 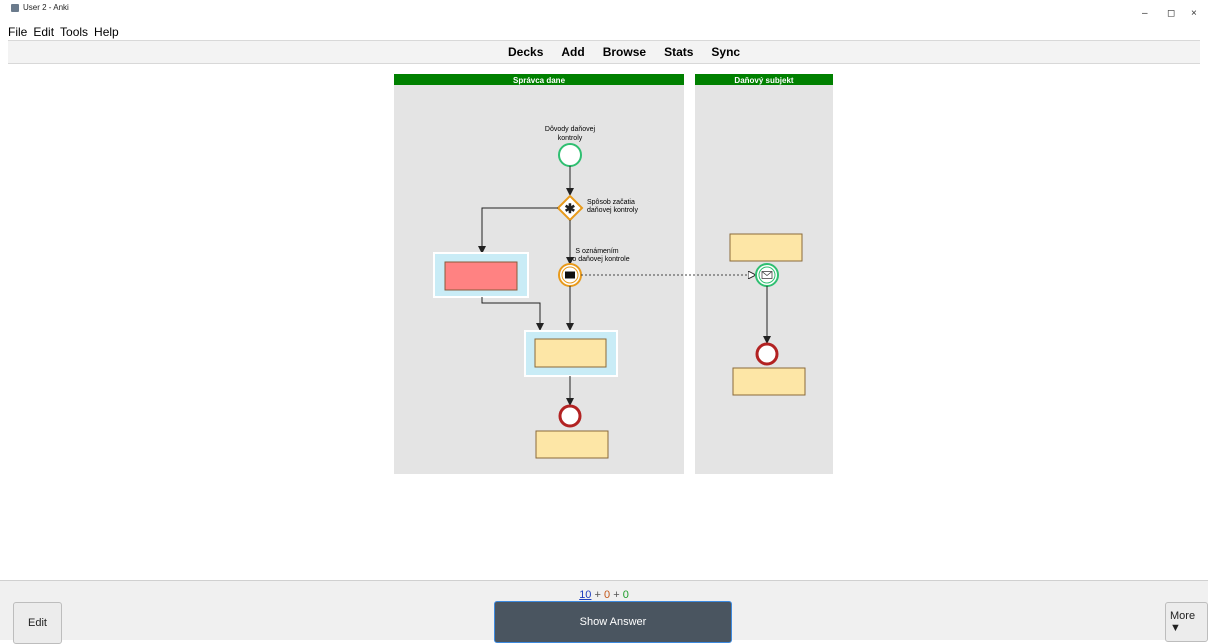 What do you see at coordinates (678, 52) in the screenshot?
I see `toolbar-stats: Stats` at bounding box center [678, 52].